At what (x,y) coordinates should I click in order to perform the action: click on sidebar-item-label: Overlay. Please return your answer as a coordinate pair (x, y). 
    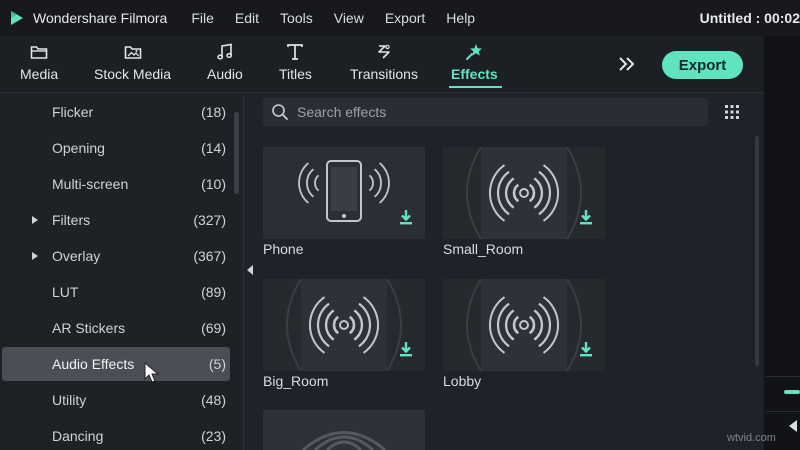
    Looking at the image, I should click on (76, 256).